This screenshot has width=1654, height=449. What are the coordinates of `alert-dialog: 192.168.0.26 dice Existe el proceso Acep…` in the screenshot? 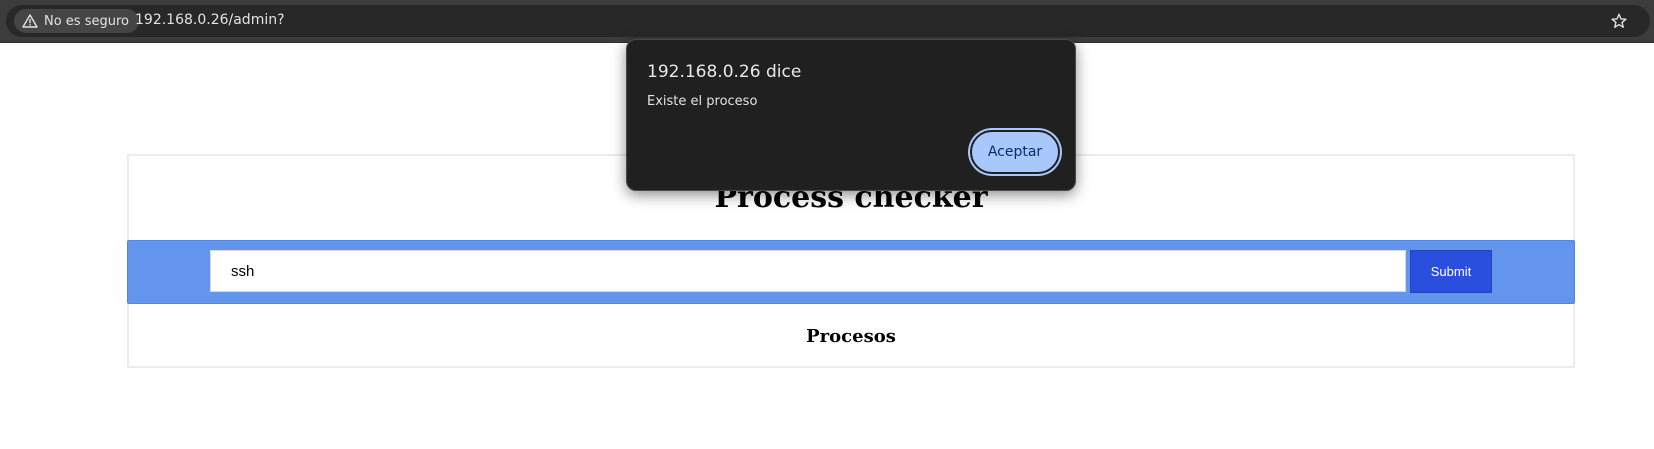 It's located at (851, 115).